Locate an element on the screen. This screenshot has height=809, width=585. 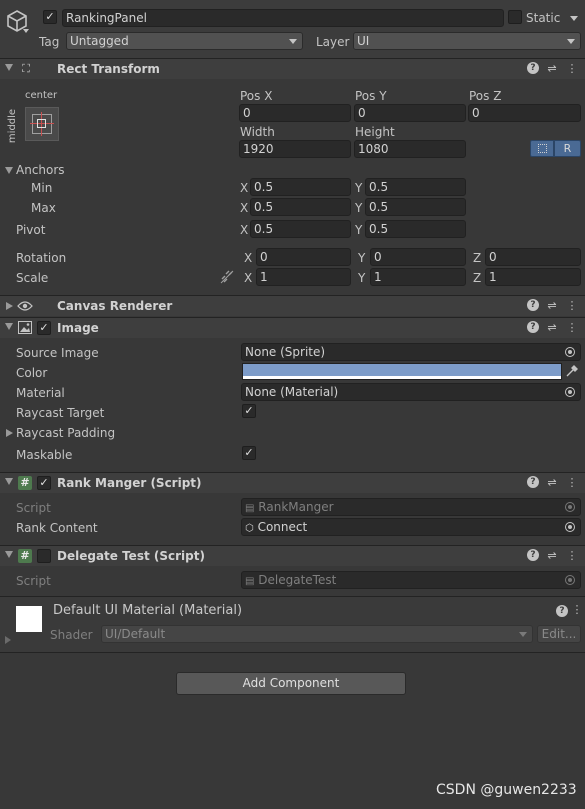
maskable-checkbox: ✓ is located at coordinates (249, 453).